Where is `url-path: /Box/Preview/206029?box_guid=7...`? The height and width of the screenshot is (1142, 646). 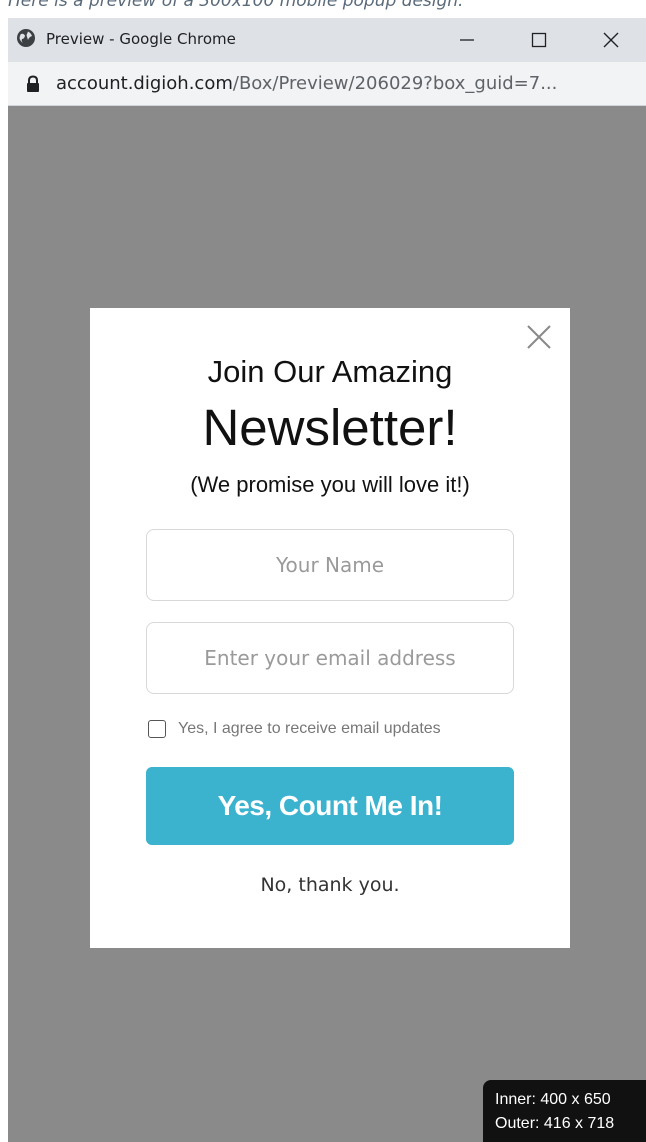 url-path: /Box/Preview/206029?box_guid=7... is located at coordinates (395, 83).